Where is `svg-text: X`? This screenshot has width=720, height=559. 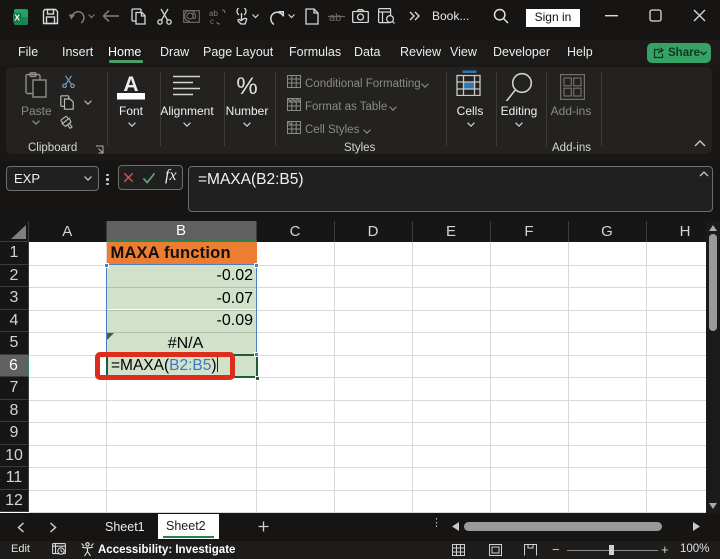
svg-text: X is located at coordinates (17, 18).